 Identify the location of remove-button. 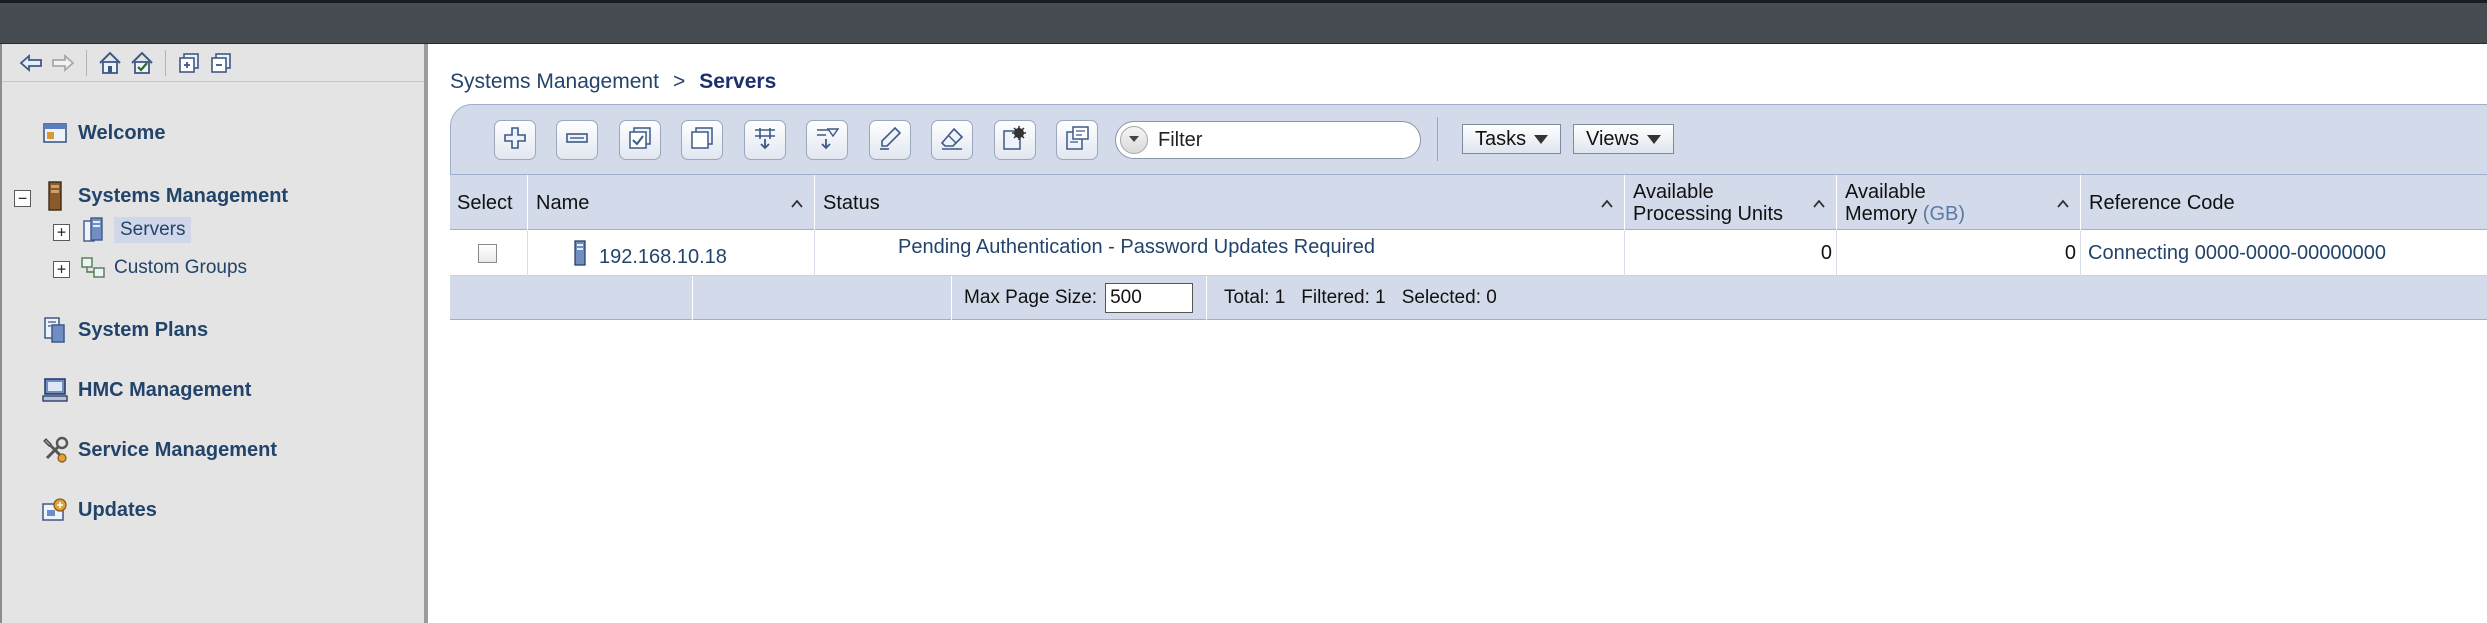
(577, 140).